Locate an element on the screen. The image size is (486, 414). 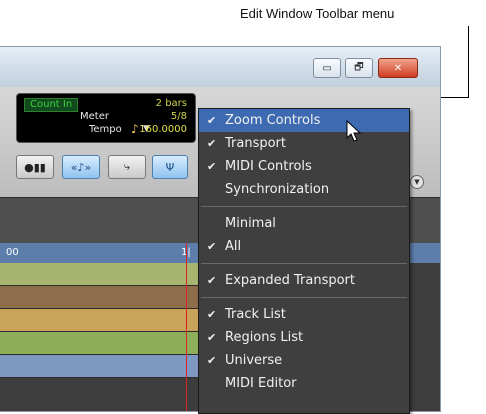
callout-line-vertical is located at coordinates (468, 62).